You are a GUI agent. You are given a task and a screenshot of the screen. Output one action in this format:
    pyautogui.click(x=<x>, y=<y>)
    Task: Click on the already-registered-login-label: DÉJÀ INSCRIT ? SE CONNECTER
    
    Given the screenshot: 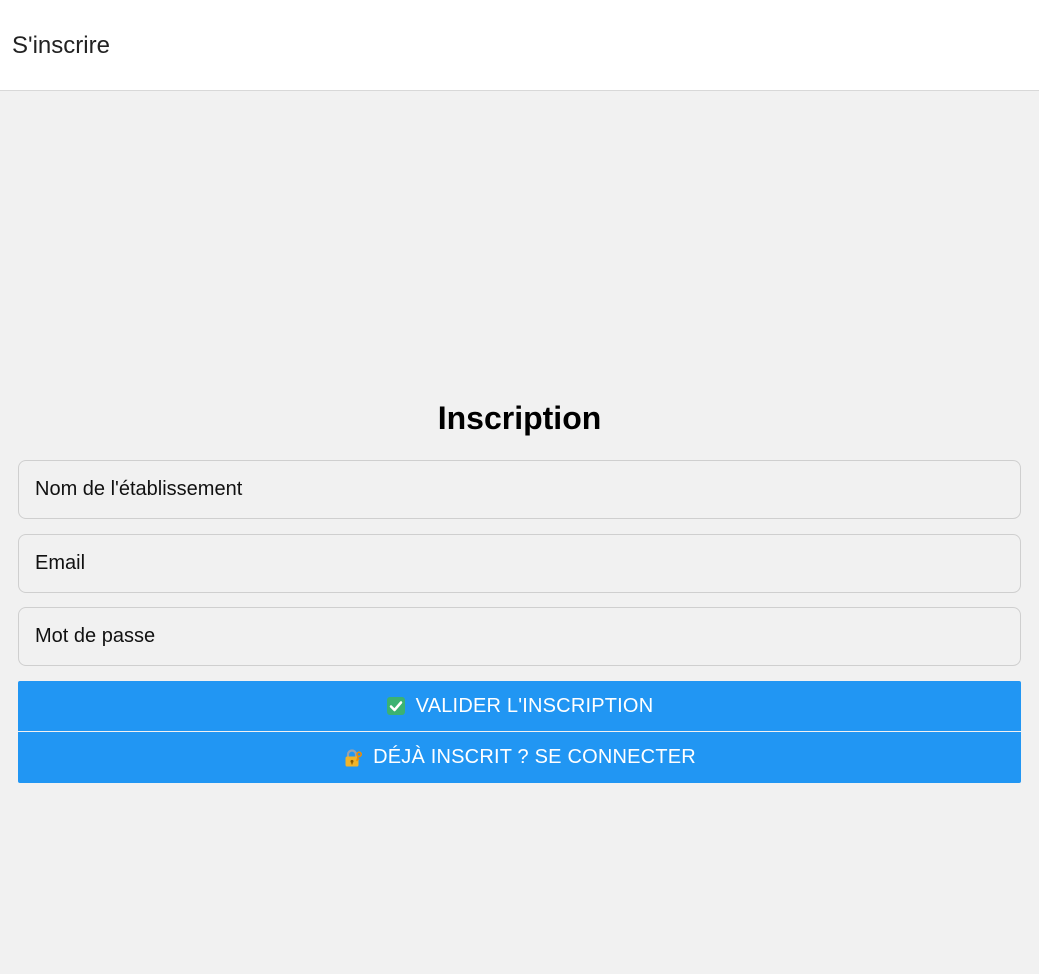 What is the action you would take?
    pyautogui.click(x=534, y=757)
    